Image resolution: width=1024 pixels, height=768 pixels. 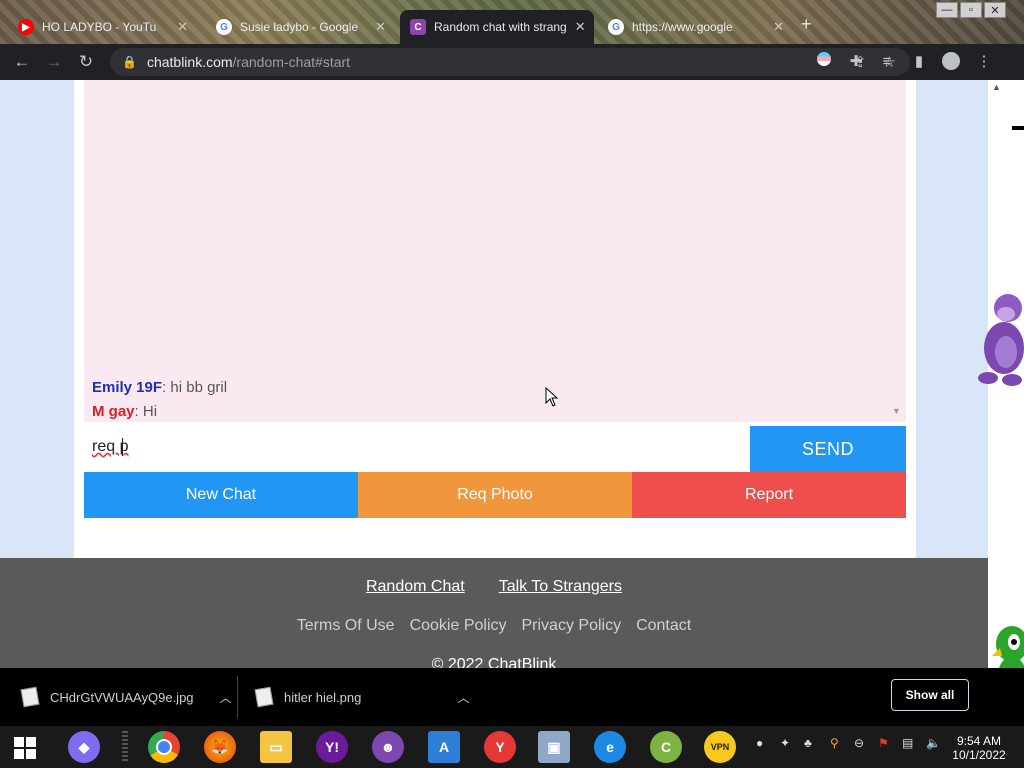 I want to click on download-item: CHdrGtVWUAAyQ9e.jpg ︿, so click(x=126, y=697).